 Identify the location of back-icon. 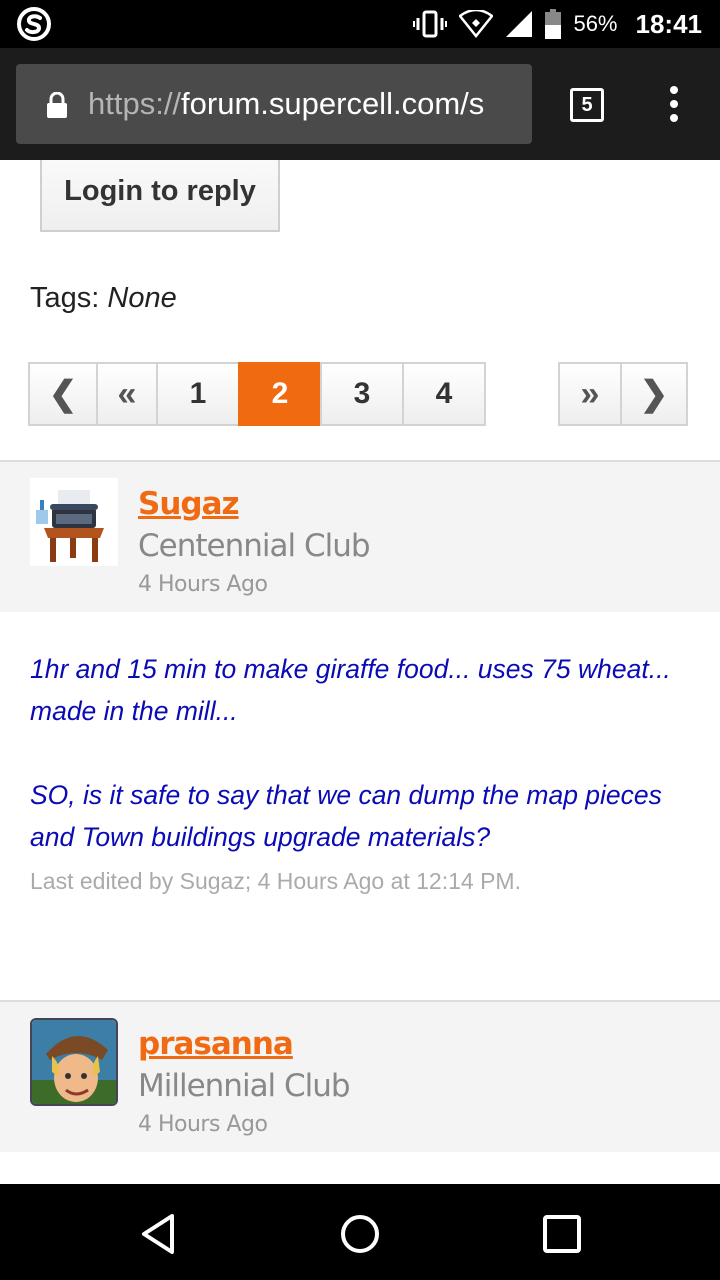
(158, 1234).